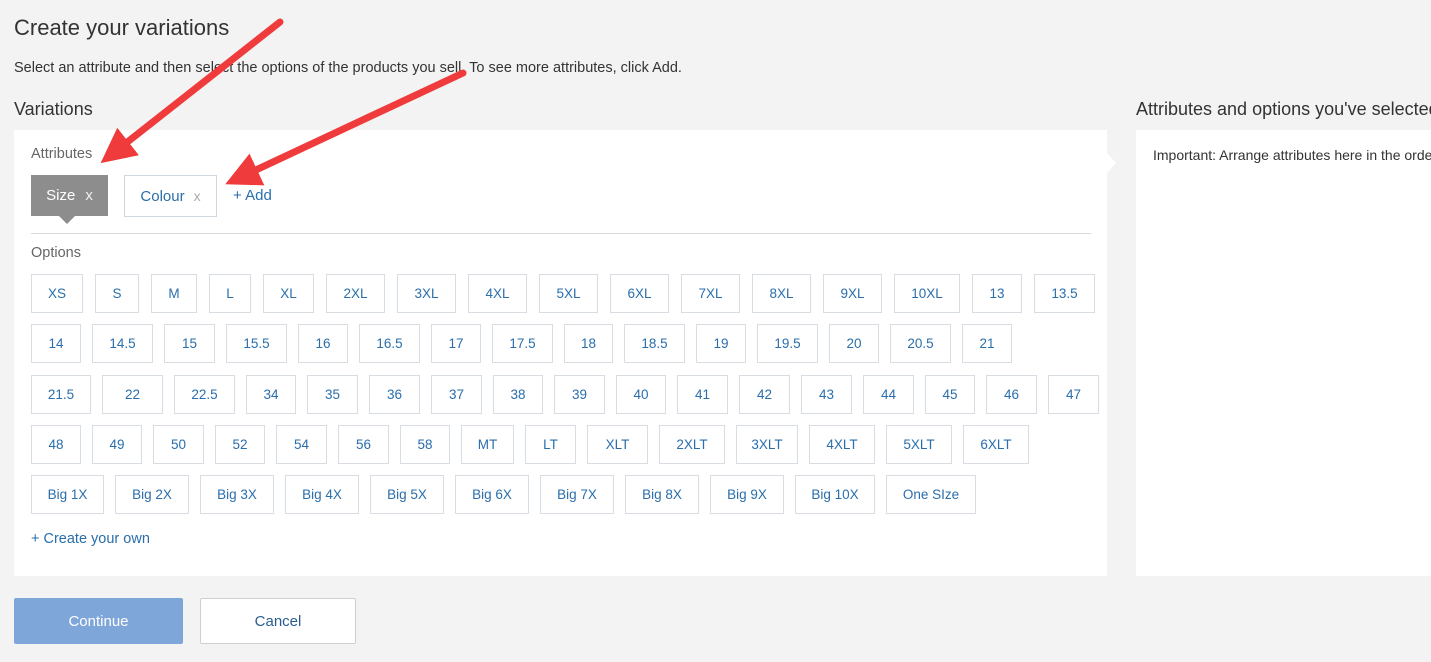 The width and height of the screenshot is (1431, 662). Describe the element at coordinates (692, 444) in the screenshot. I see `option-2xlt: 2XLT` at that location.